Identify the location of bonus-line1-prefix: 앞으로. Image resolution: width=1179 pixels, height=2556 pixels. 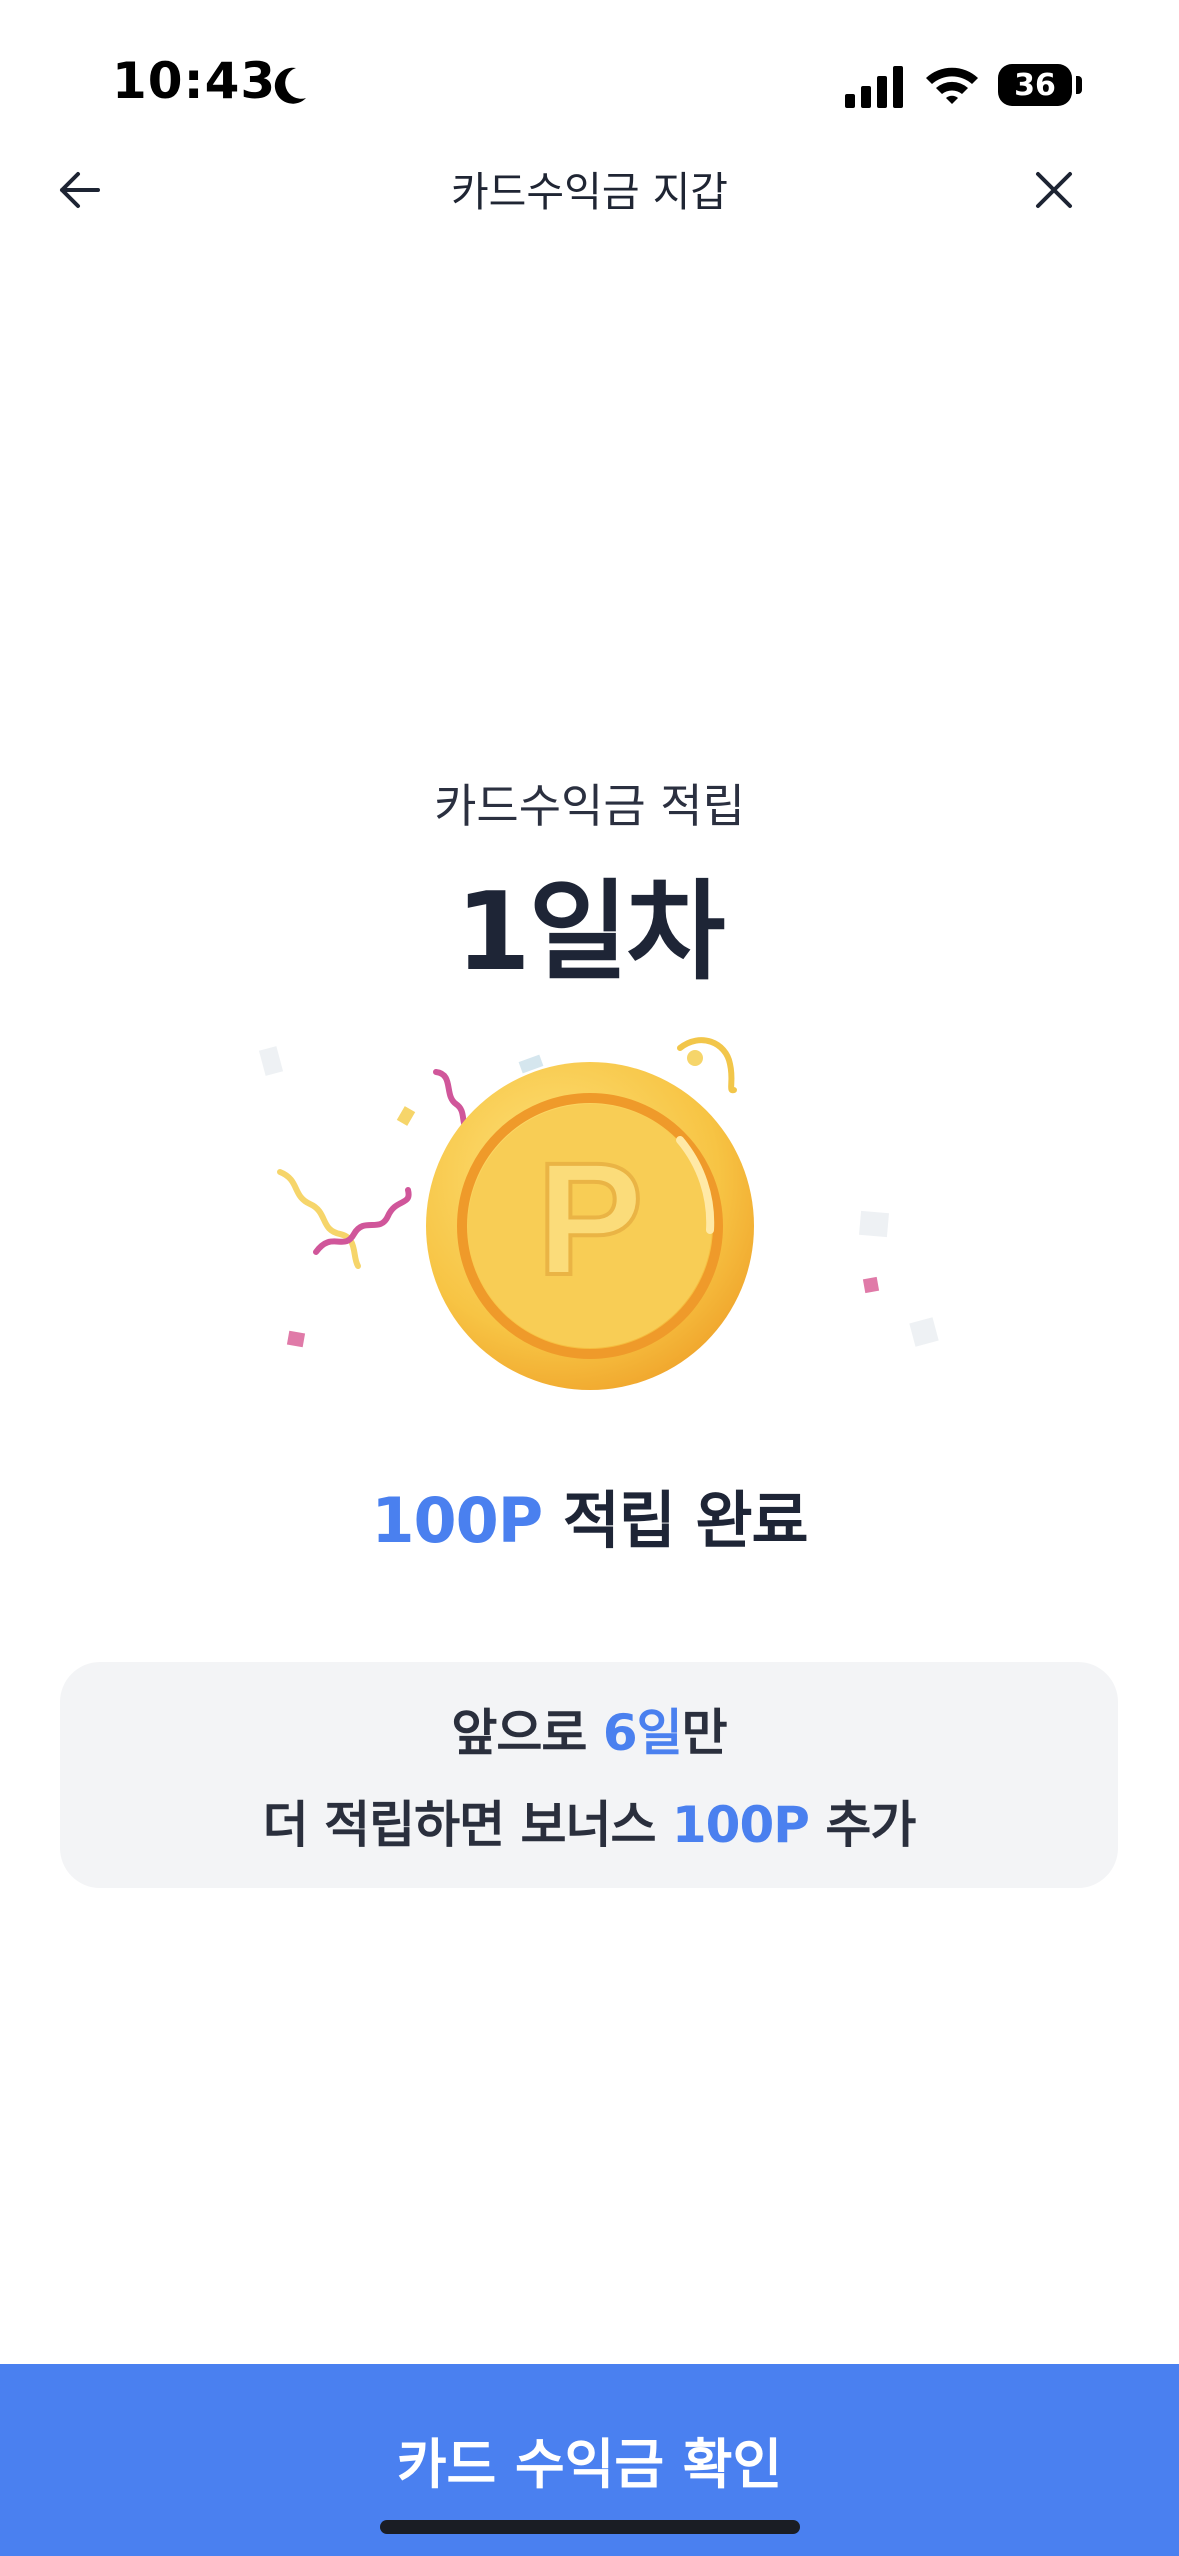
(527, 1733).